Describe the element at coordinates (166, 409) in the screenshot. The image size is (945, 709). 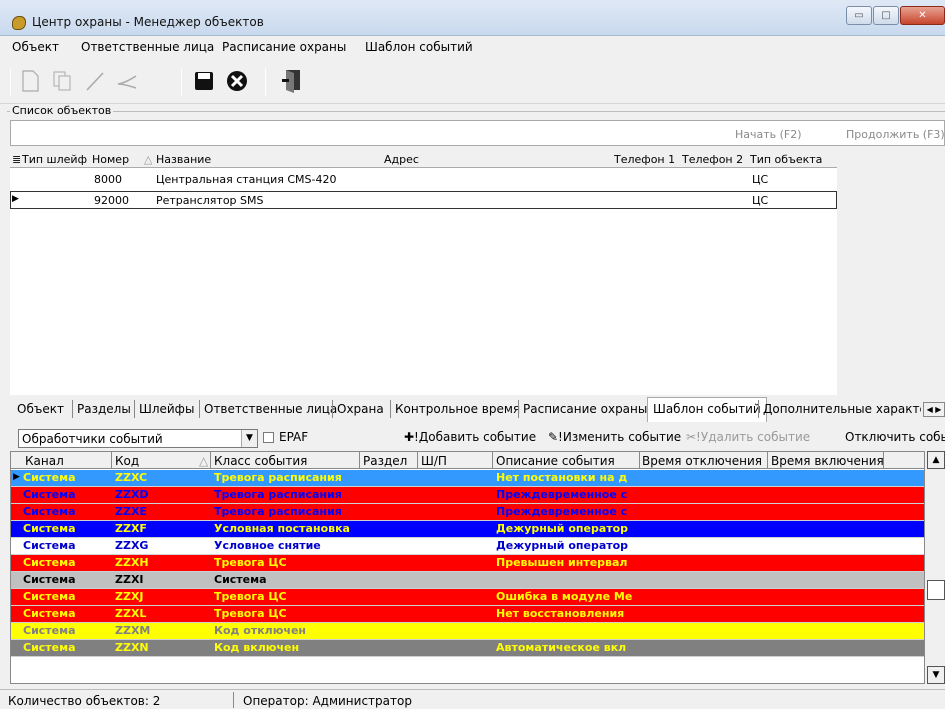
I see `tab-loops: Шлейфы` at that location.